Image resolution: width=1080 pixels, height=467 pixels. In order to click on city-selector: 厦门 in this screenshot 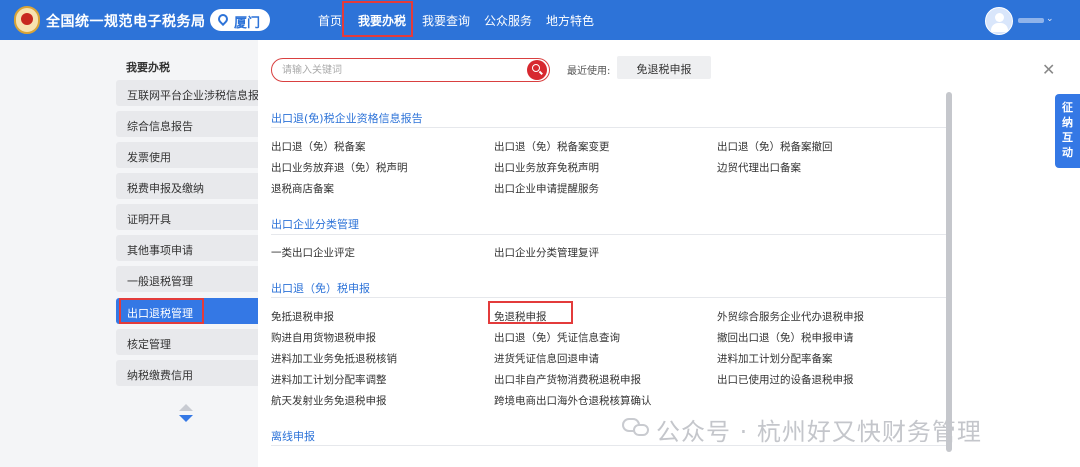, I will do `click(240, 20)`.